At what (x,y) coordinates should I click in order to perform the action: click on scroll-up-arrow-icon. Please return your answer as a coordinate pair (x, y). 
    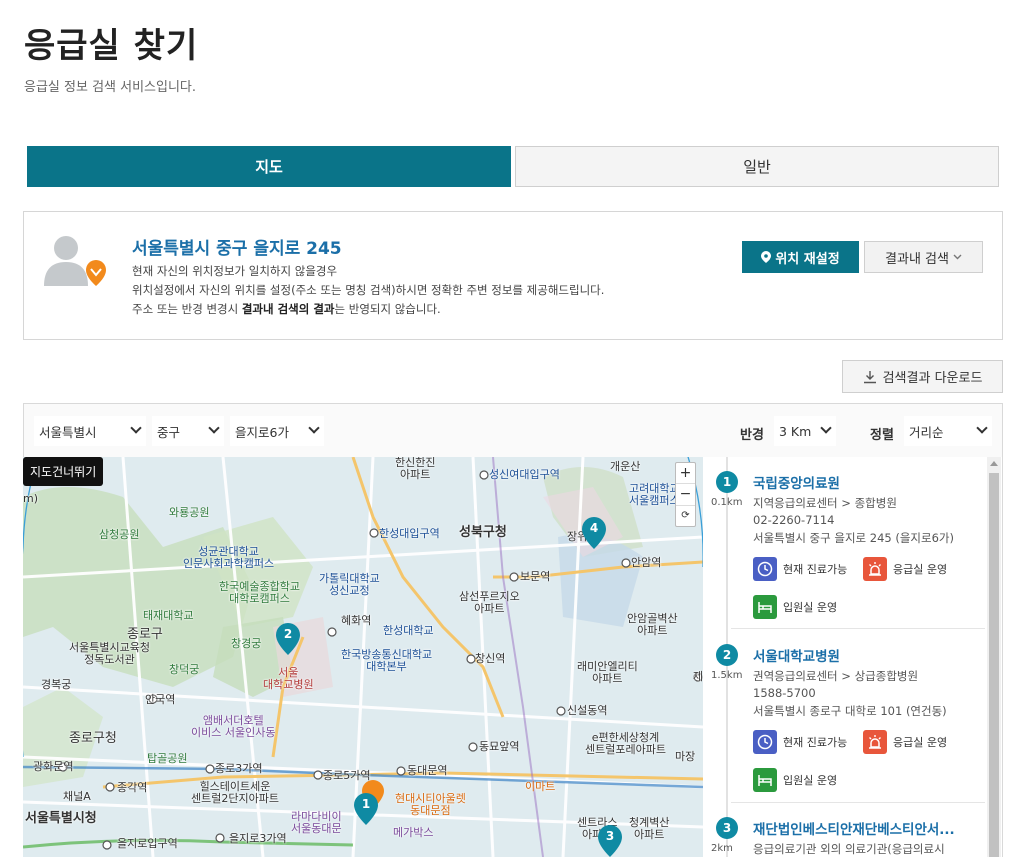
    Looking at the image, I should click on (994, 463).